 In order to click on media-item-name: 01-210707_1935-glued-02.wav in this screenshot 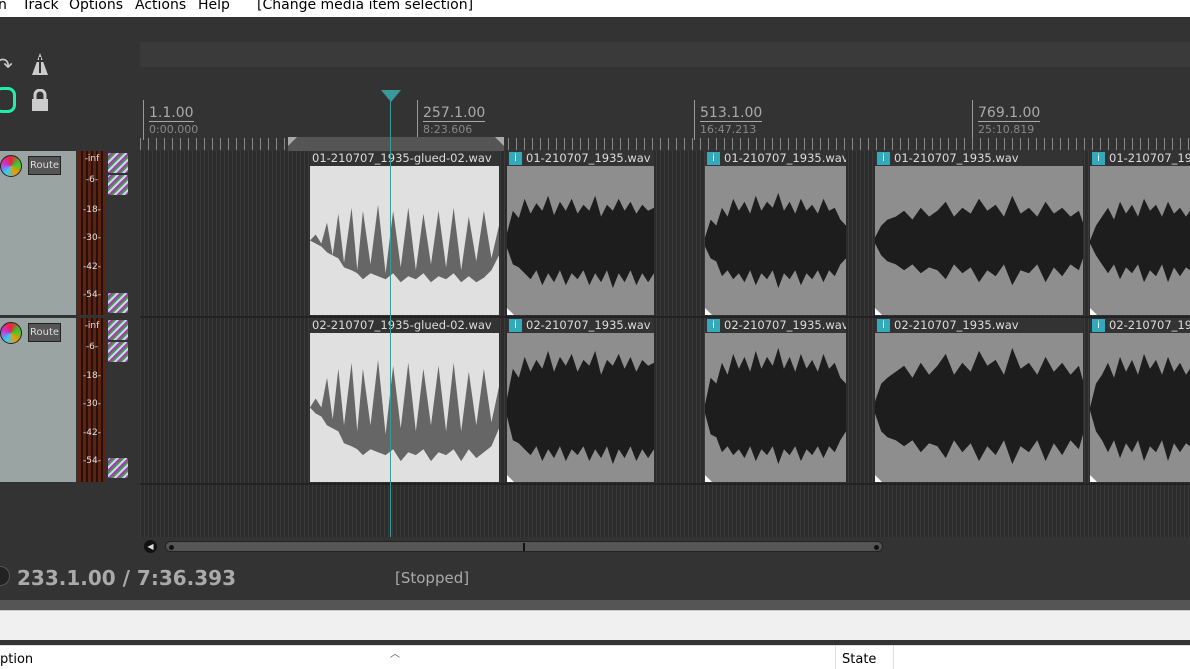, I will do `click(402, 158)`.